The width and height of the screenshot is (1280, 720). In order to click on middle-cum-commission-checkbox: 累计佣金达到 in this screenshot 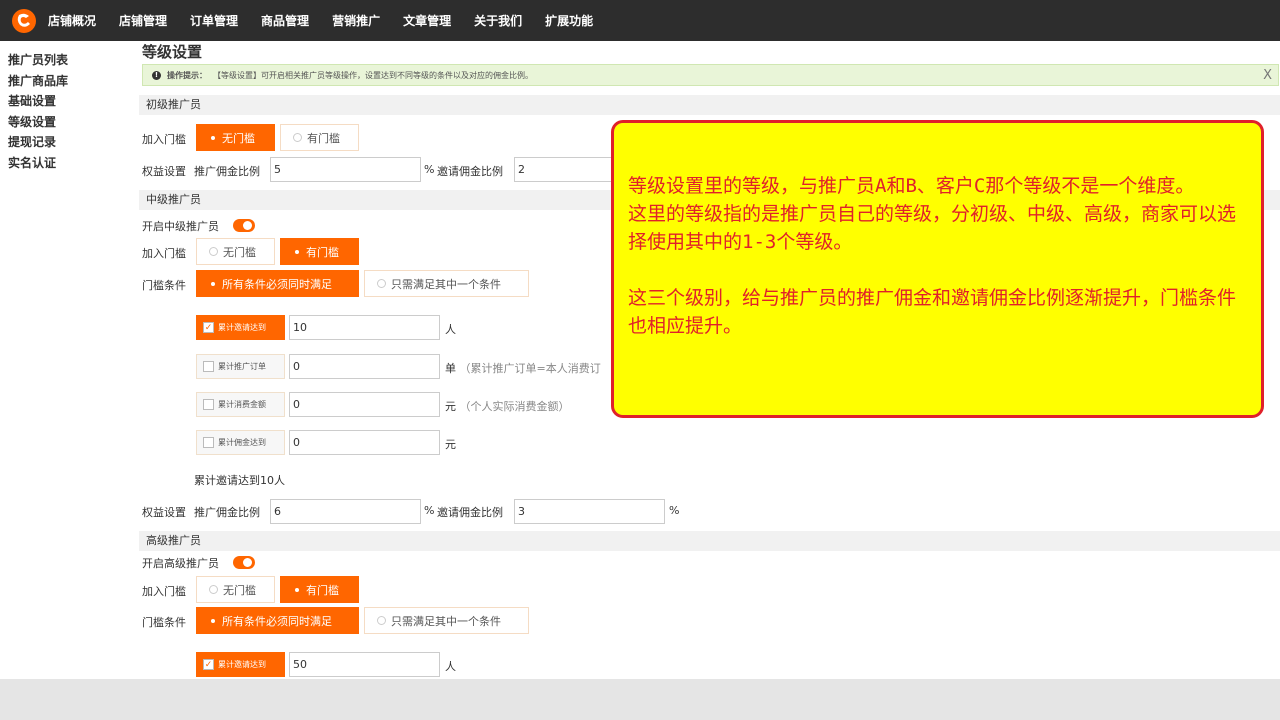, I will do `click(240, 442)`.